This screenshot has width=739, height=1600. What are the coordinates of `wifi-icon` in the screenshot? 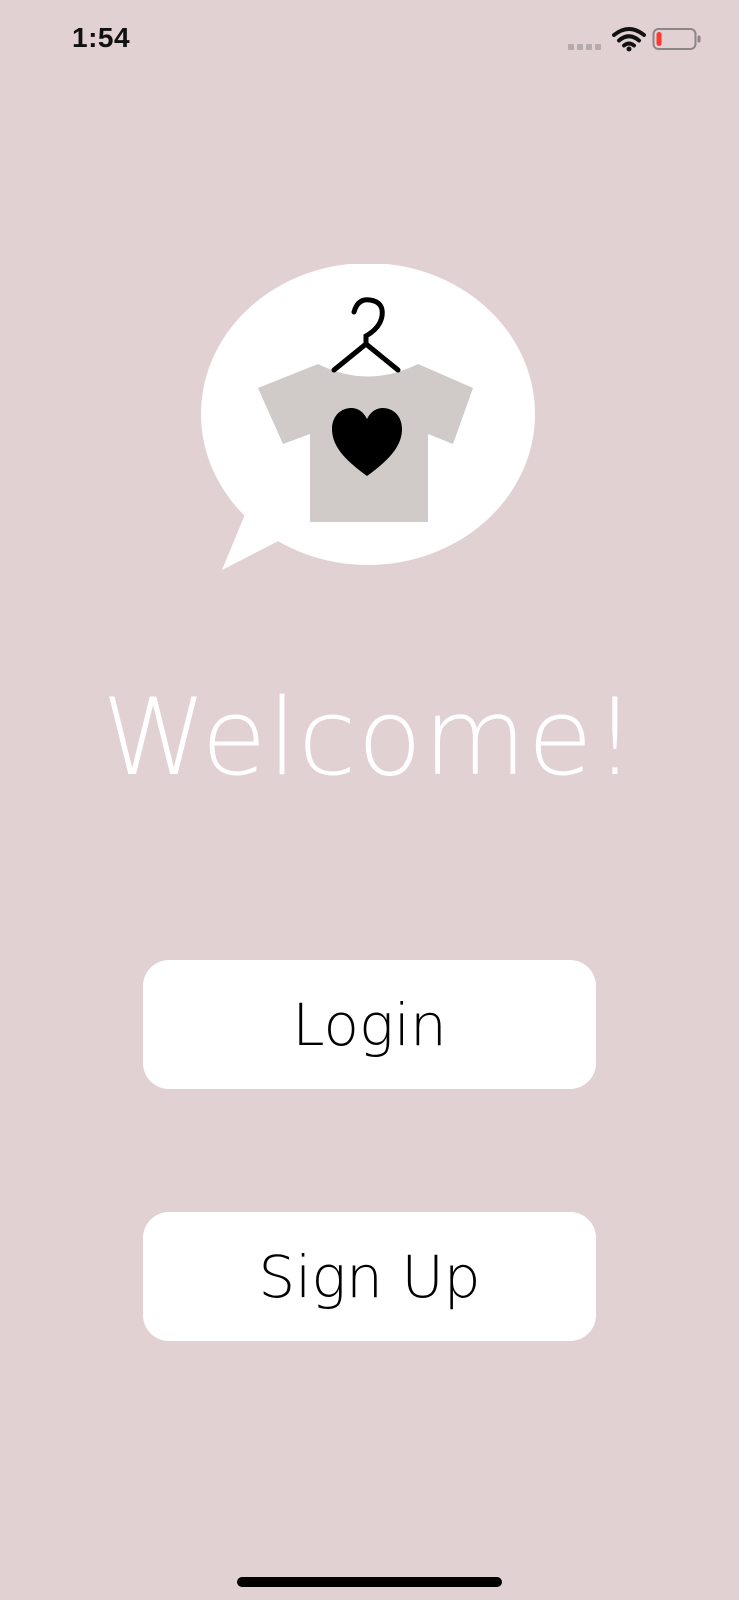 It's located at (629, 39).